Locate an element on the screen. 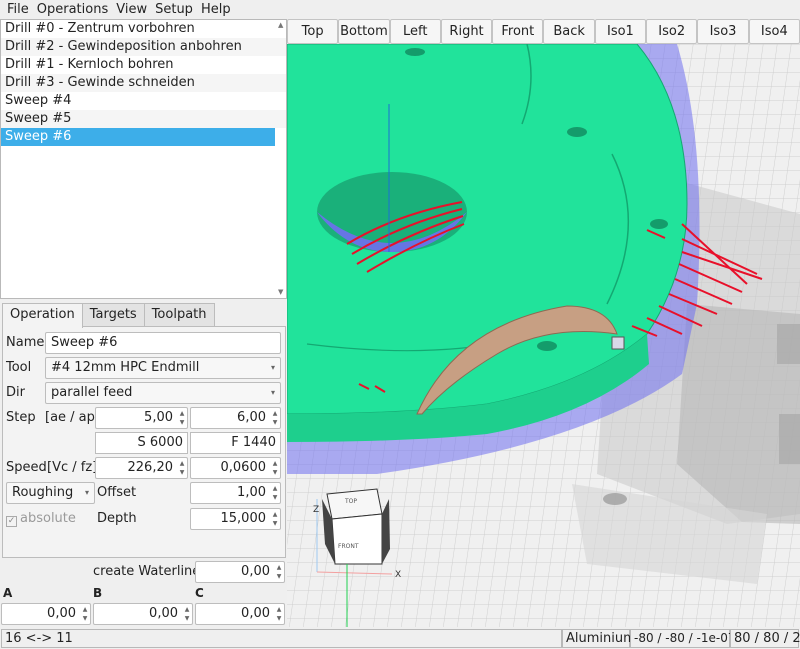 This screenshot has width=800, height=649. view-iso1-button: Iso1 is located at coordinates (620, 31).